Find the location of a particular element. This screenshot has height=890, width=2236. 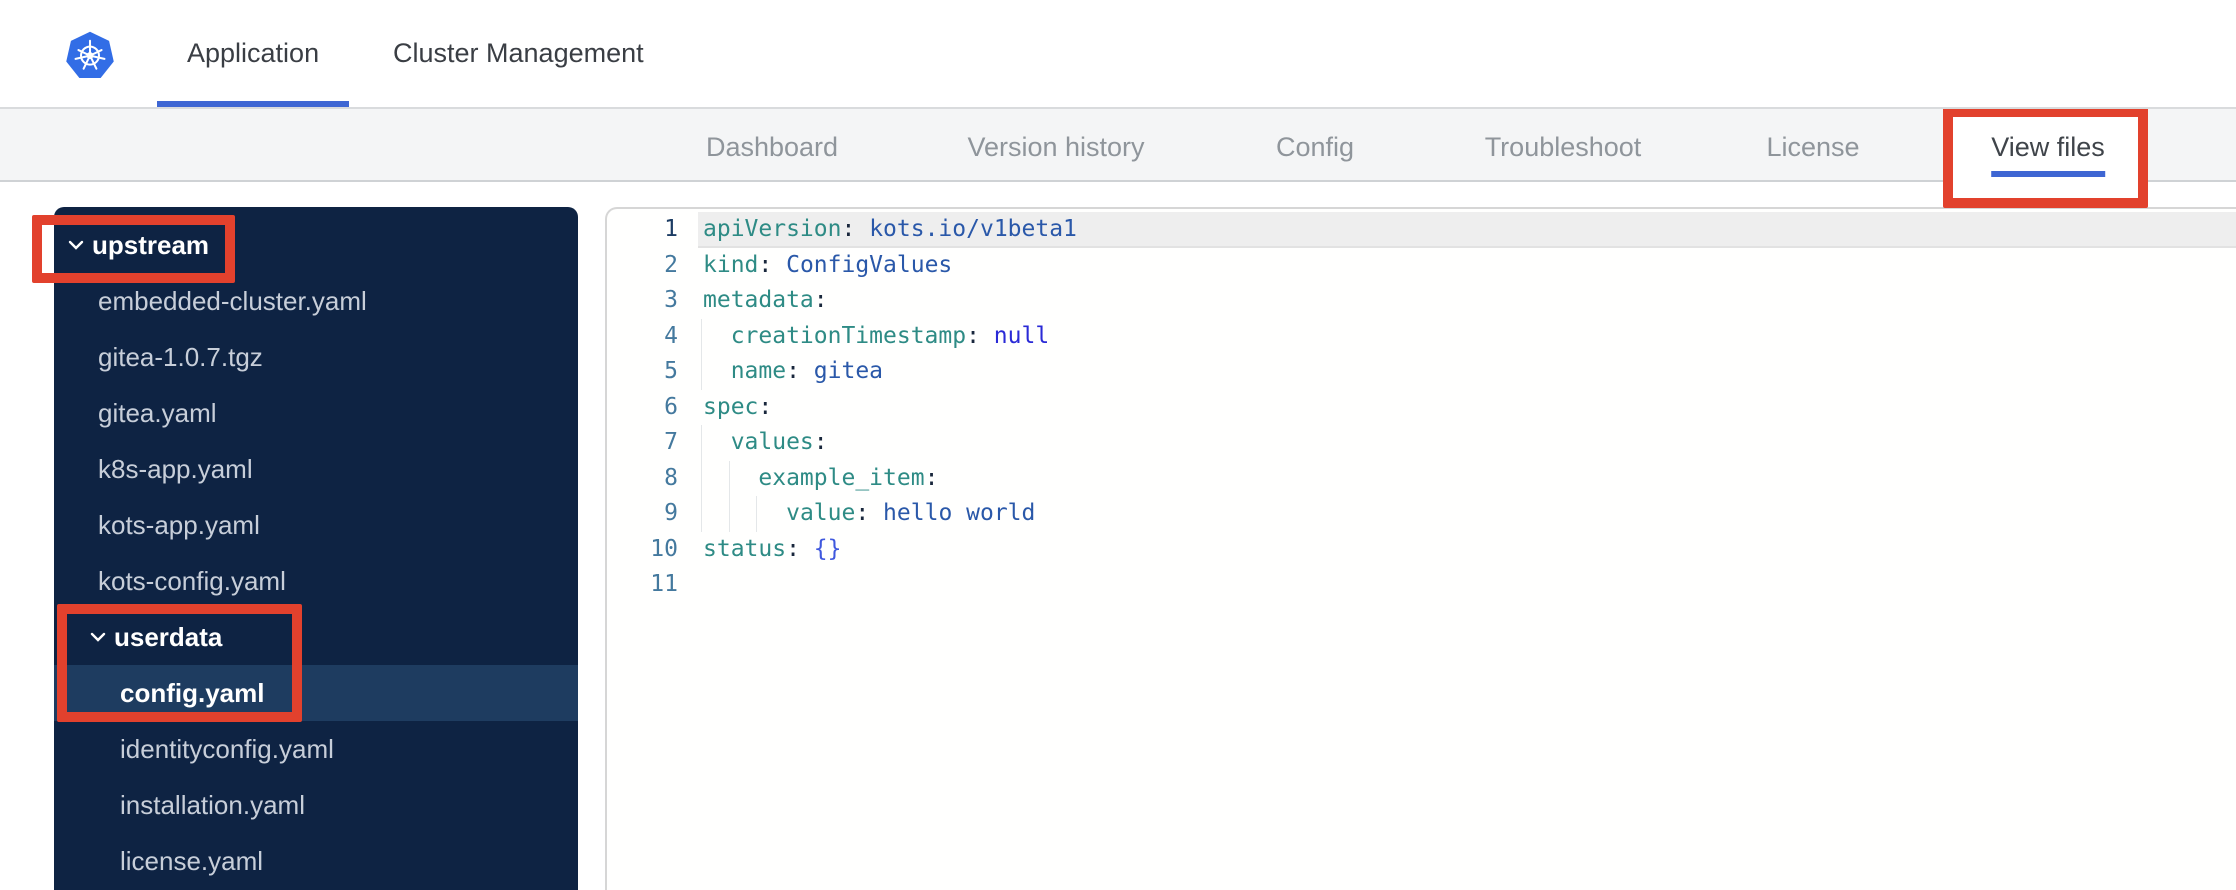

tree-file-label: license.yaml is located at coordinates (192, 860).